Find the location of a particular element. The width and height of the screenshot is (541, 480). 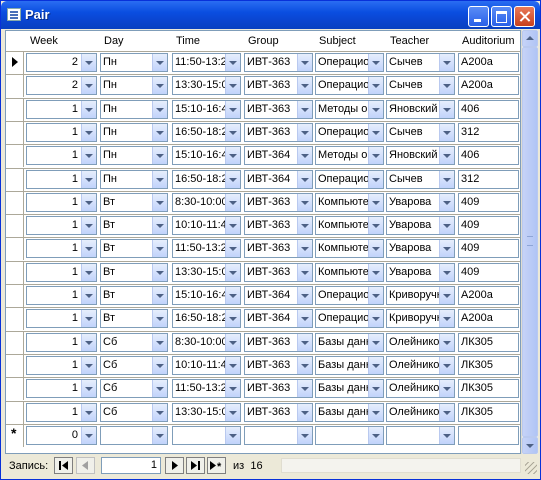

auditorium-combo: ЛК305 is located at coordinates (488, 412).